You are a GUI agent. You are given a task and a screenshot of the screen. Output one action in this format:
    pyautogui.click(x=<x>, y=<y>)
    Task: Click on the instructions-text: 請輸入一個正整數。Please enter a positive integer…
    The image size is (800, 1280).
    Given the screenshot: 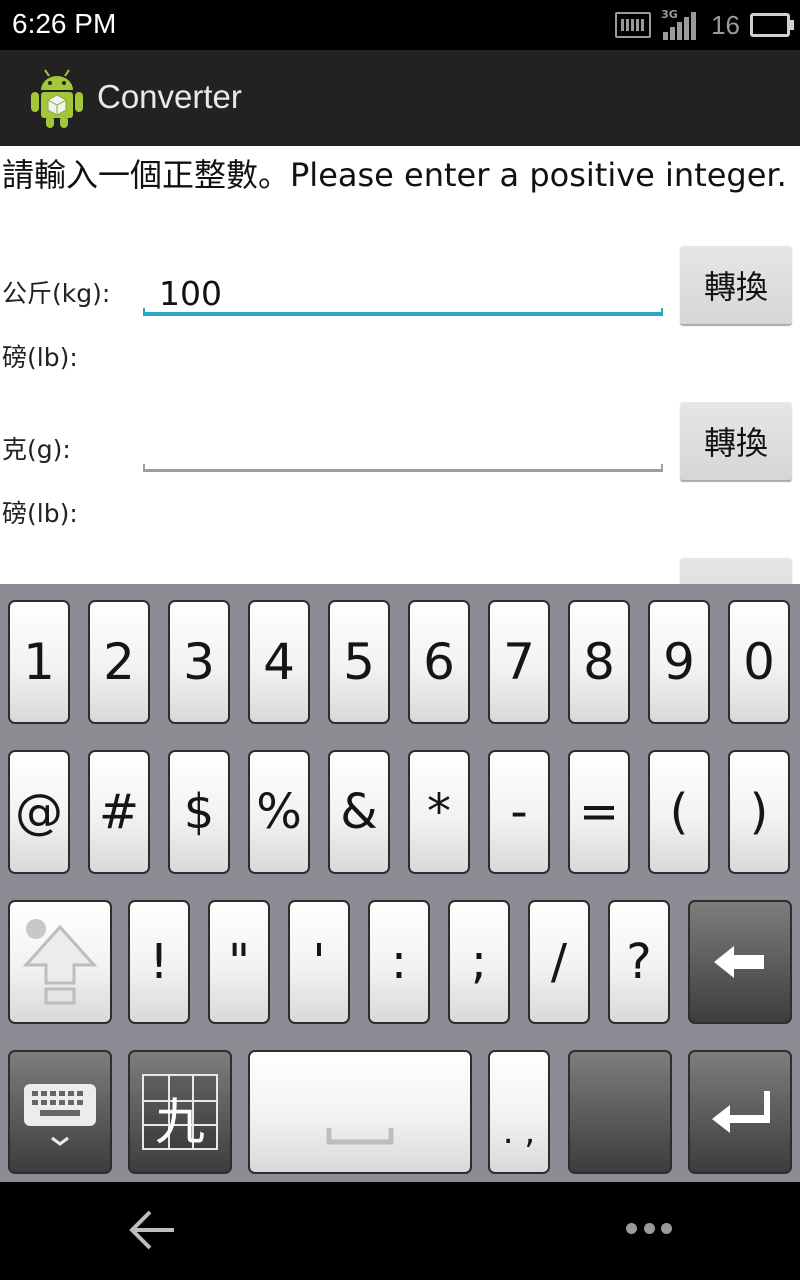 What is the action you would take?
    pyautogui.click(x=394, y=175)
    